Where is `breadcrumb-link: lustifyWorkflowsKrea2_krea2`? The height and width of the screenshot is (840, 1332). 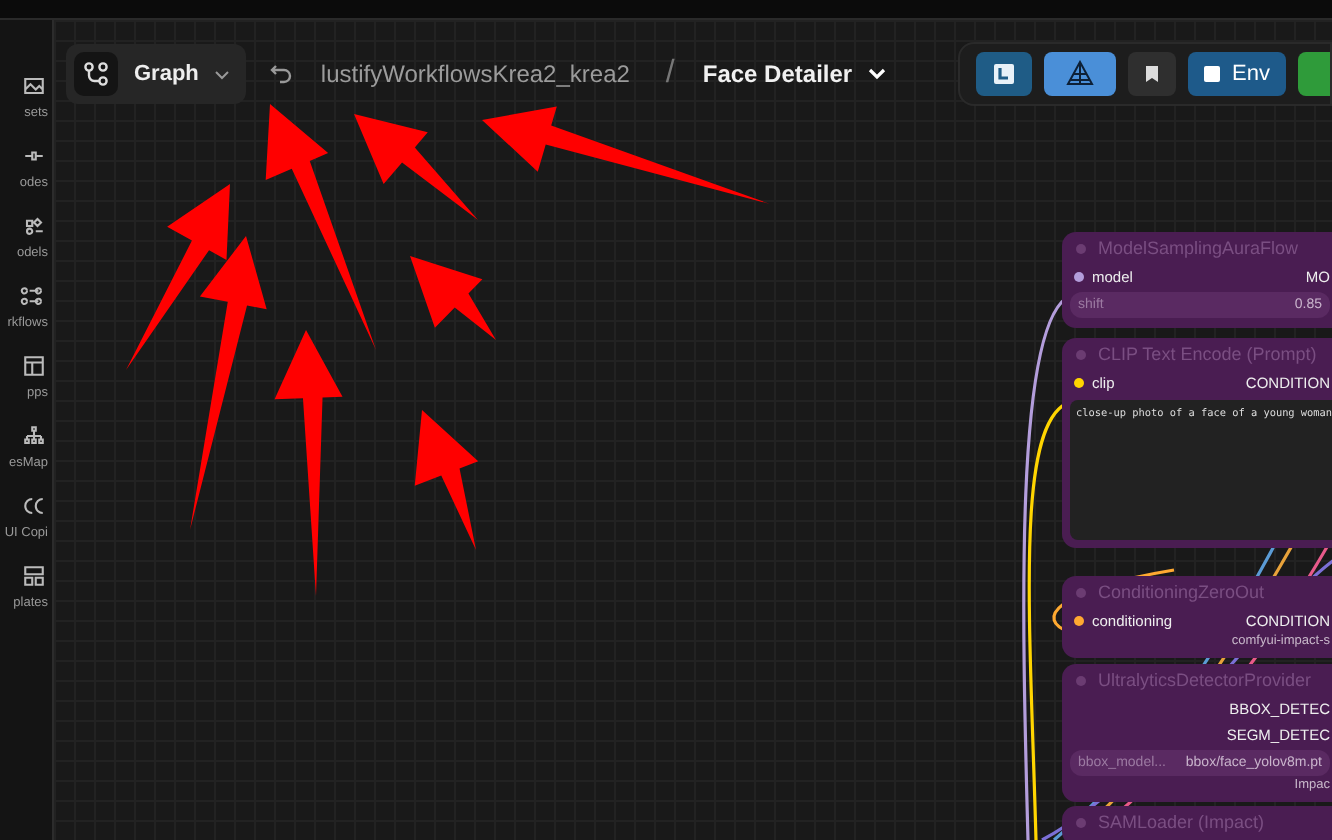
breadcrumb-link: lustifyWorkflowsKrea2_krea2 is located at coordinates (475, 74).